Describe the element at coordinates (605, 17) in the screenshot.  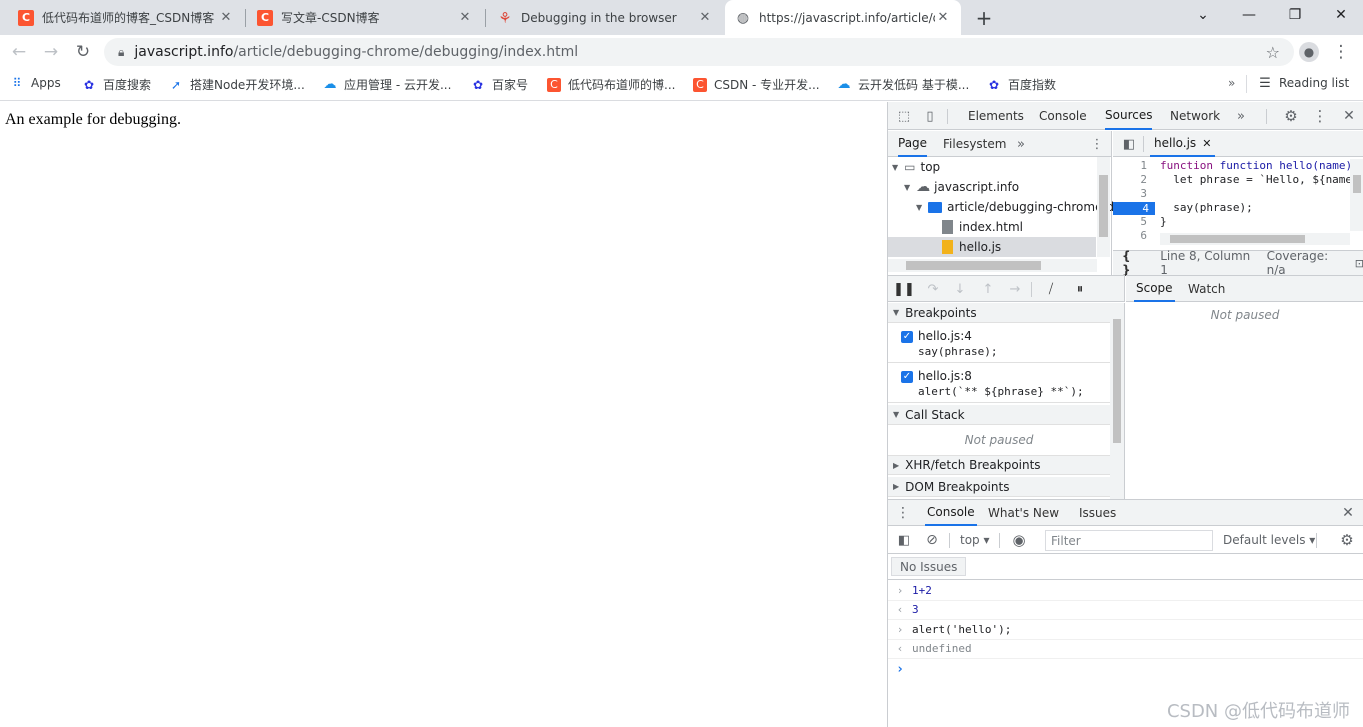
I see `tab-debugging: ⚘ Debugging in the browser ✕` at that location.